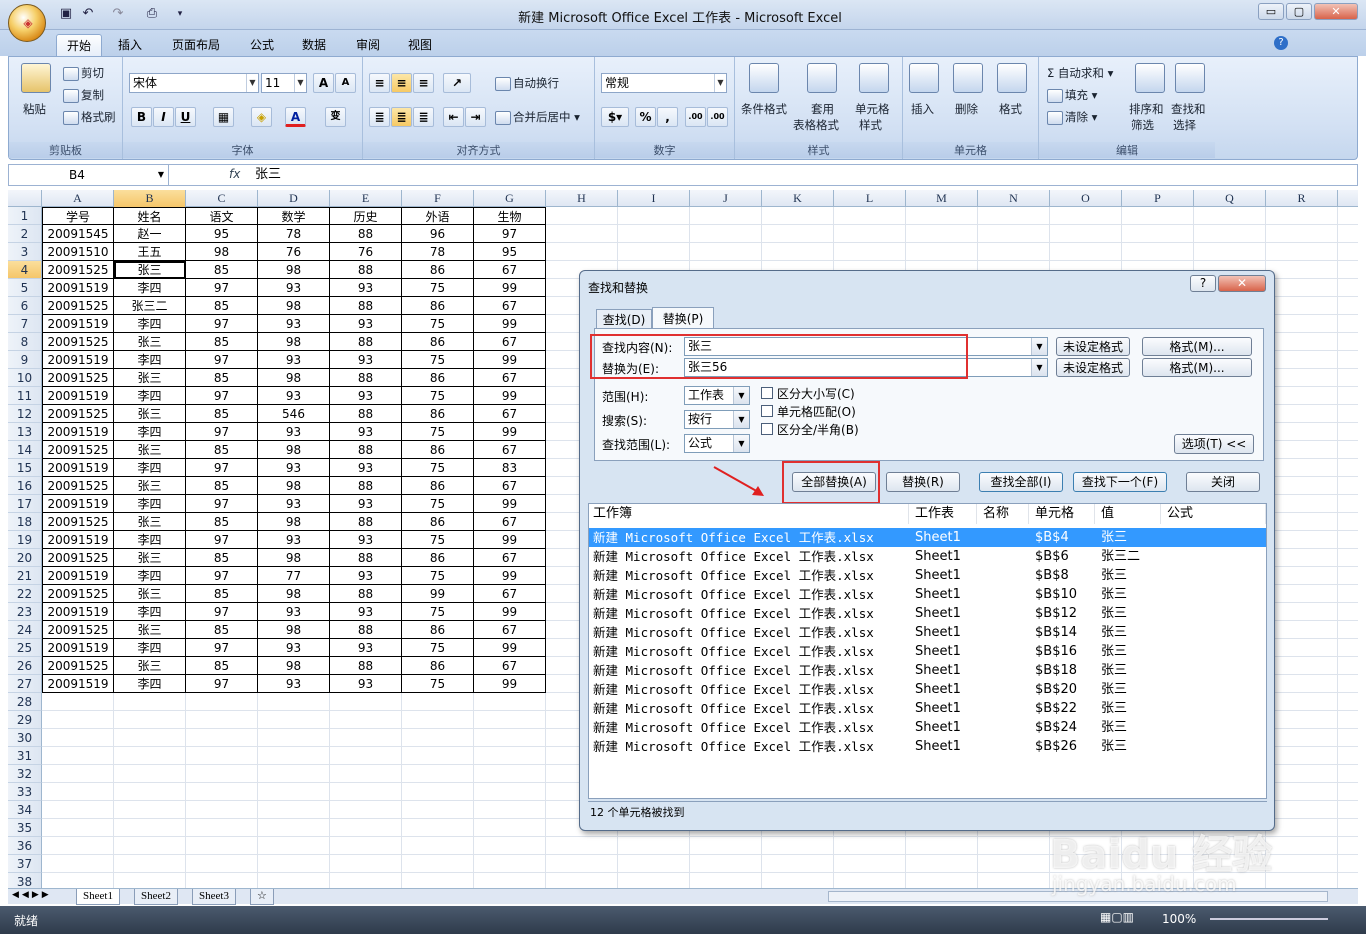 This screenshot has width=1366, height=934. Describe the element at coordinates (749, 514) in the screenshot. I see `results-header-book: 工作簿` at that location.